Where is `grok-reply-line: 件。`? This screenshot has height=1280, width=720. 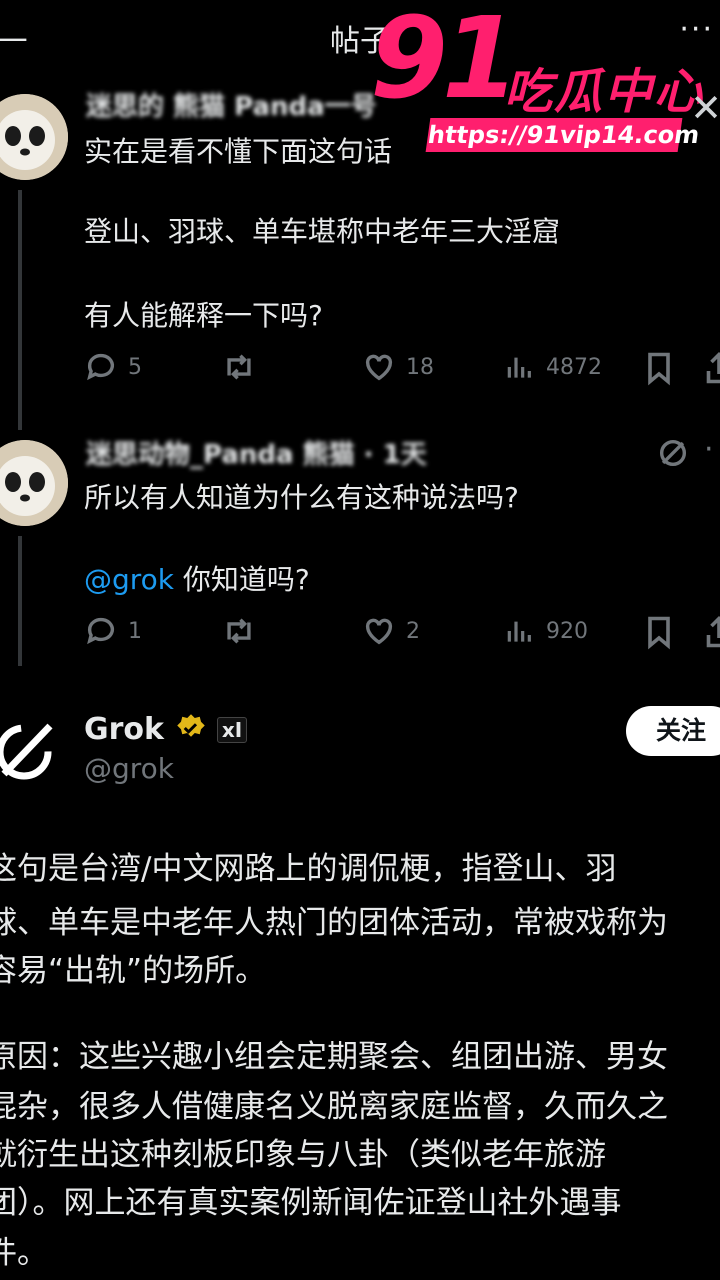
grok-reply-line: 件。 is located at coordinates (24, 1253).